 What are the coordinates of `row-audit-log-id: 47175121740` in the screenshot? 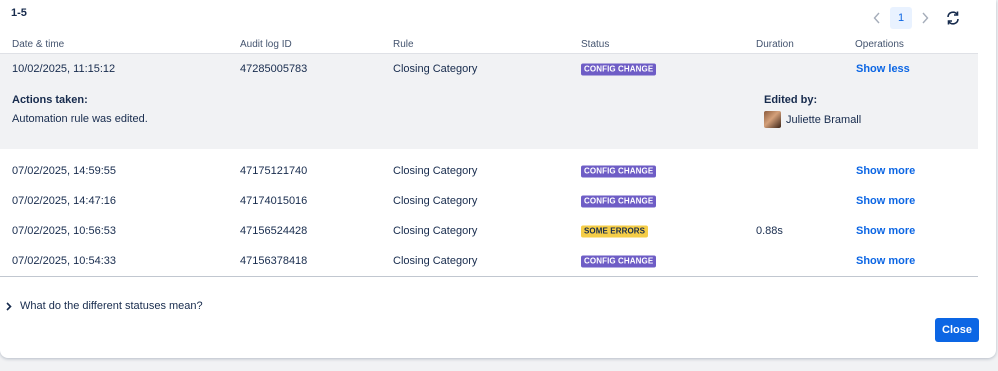 It's located at (274, 171).